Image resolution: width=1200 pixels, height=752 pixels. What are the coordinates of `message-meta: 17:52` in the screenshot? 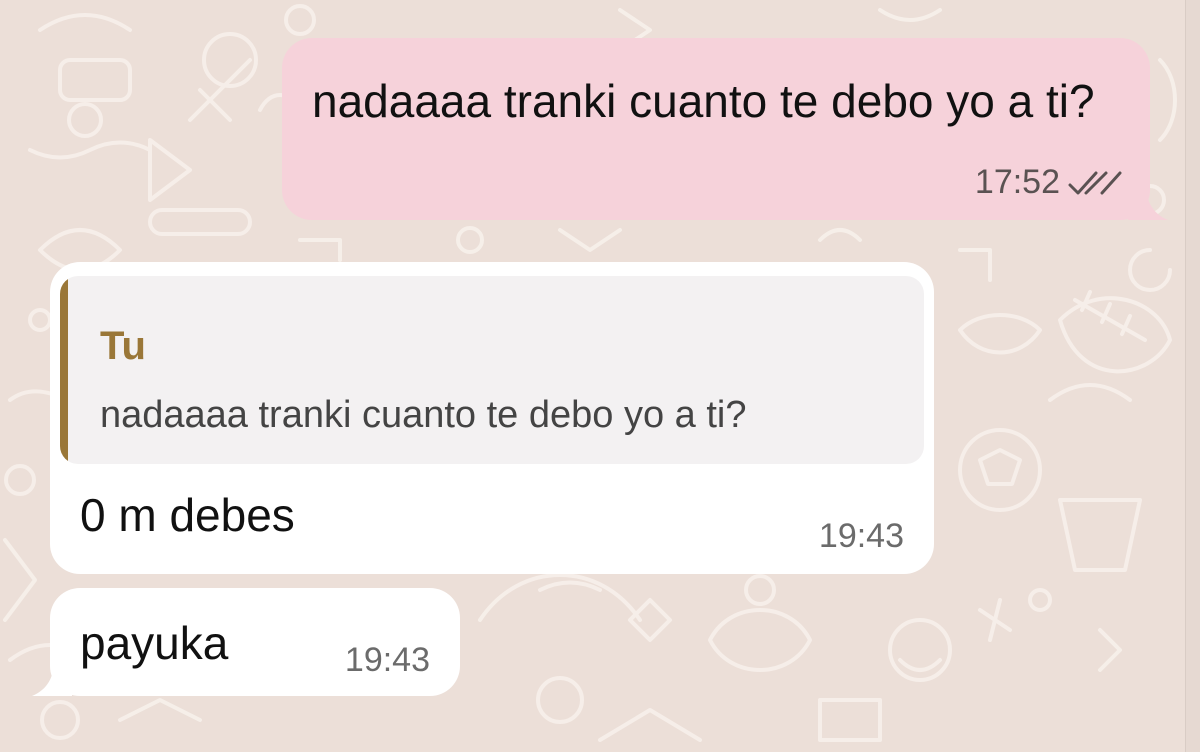 It's located at (1048, 182).